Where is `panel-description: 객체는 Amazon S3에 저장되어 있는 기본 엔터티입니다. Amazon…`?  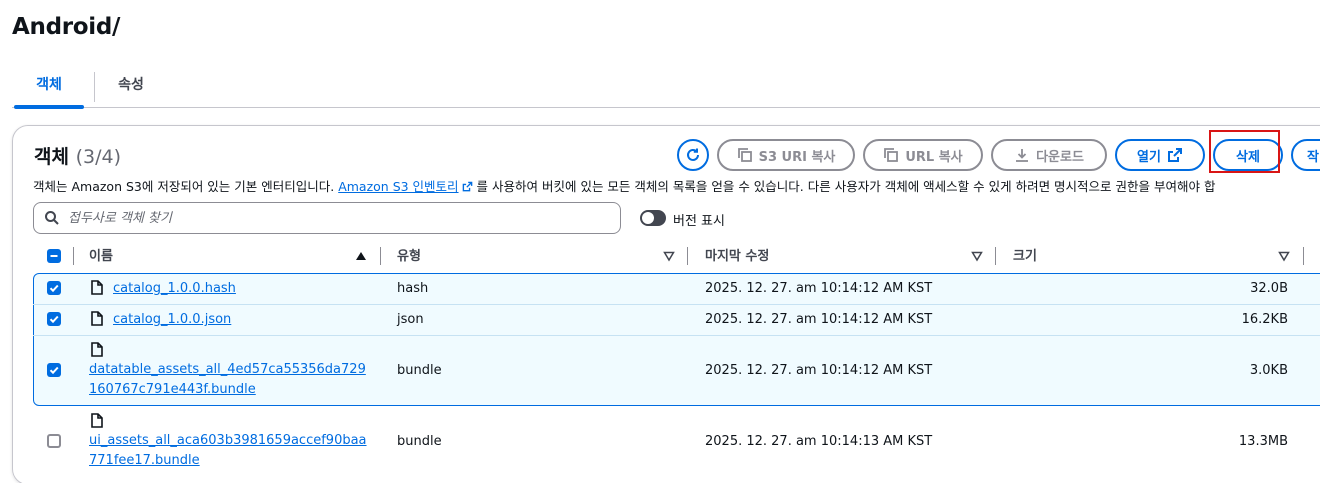 panel-description: 객체는 Amazon S3에 저장되어 있는 기본 엔터티입니다. Amazon… is located at coordinates (624, 185).